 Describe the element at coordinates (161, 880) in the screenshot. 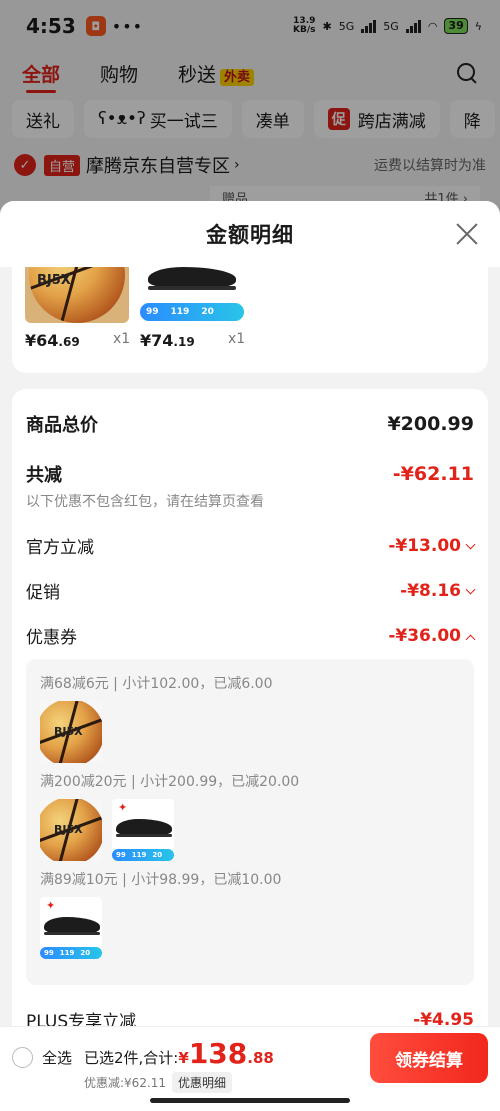

I see `coupon-line: 满89减10元 | 小计98.99，已减10.00` at that location.